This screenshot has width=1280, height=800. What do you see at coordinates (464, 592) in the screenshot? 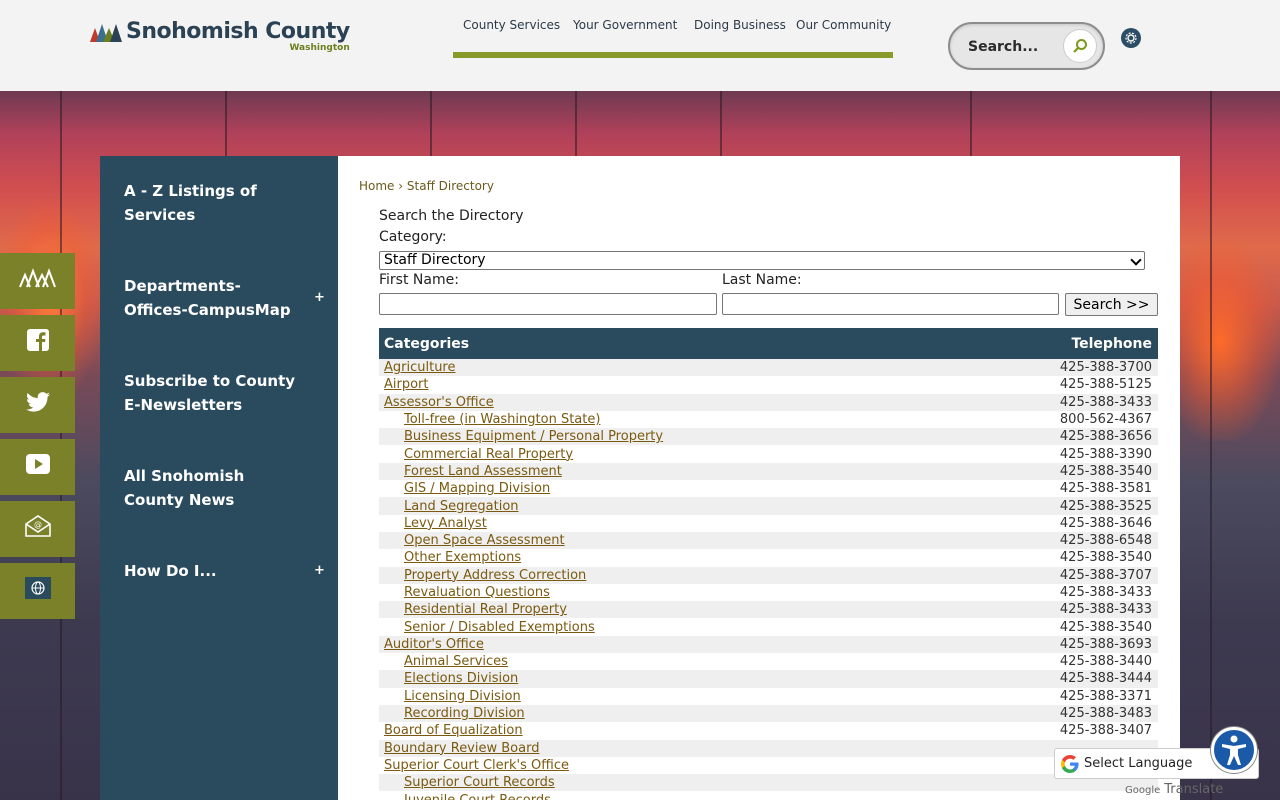
I see `category-link: Revaluation Questions` at bounding box center [464, 592].